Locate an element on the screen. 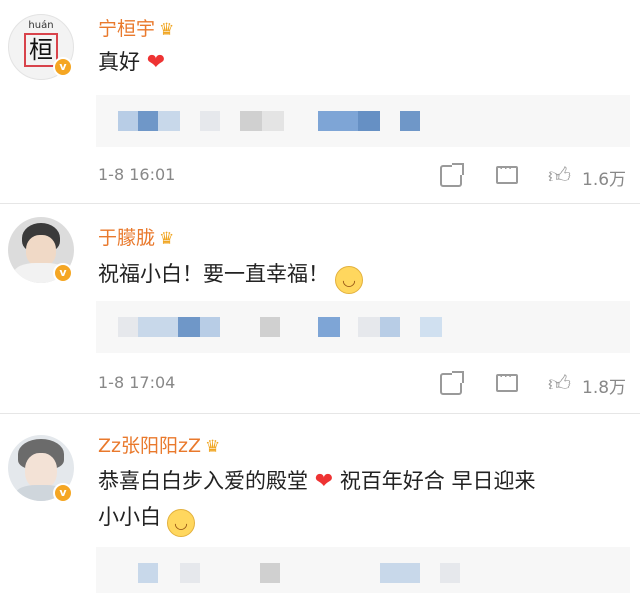 Image resolution: width=640 pixels, height=593 pixels. username-label: Zz张阳阳zZ is located at coordinates (149, 446).